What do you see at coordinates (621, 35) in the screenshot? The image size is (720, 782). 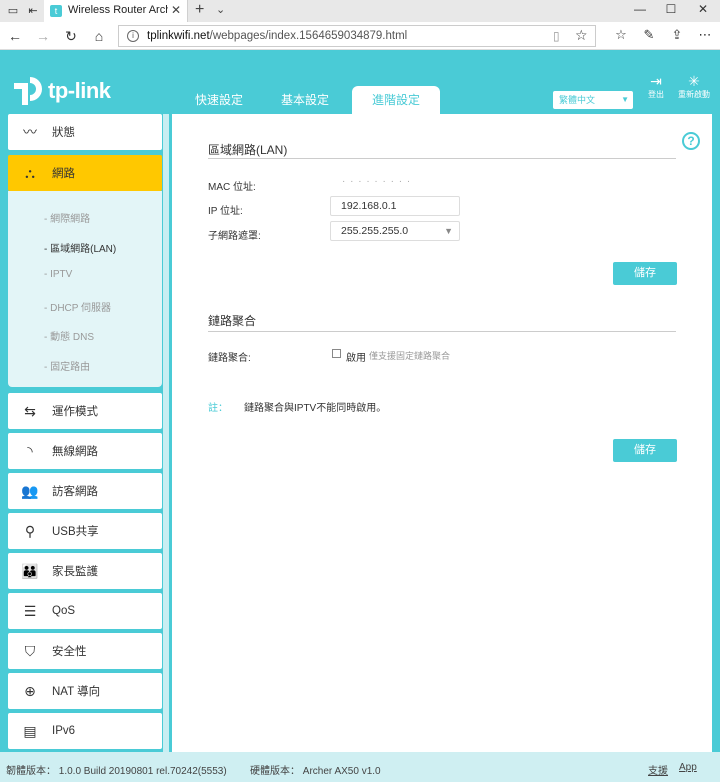 I see `favorites-bar-icon: ☆` at bounding box center [621, 35].